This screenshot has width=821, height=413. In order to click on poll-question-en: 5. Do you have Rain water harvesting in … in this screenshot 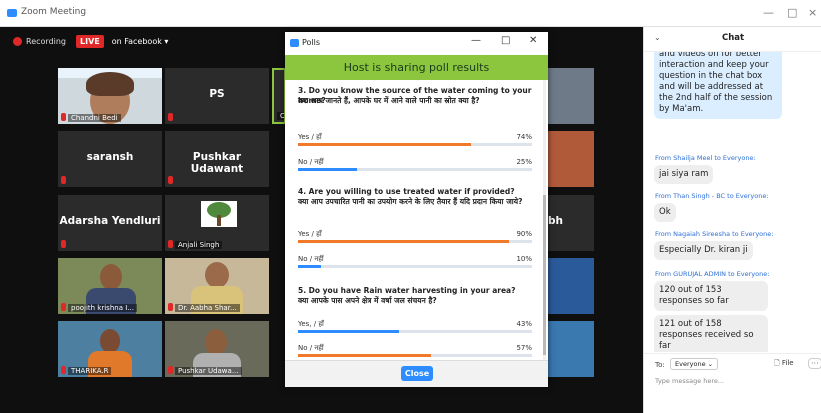, I will do `click(407, 290)`.